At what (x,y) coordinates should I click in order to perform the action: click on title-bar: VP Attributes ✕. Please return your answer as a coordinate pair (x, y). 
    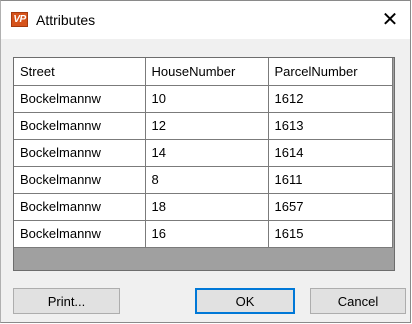
    Looking at the image, I should click on (205, 20).